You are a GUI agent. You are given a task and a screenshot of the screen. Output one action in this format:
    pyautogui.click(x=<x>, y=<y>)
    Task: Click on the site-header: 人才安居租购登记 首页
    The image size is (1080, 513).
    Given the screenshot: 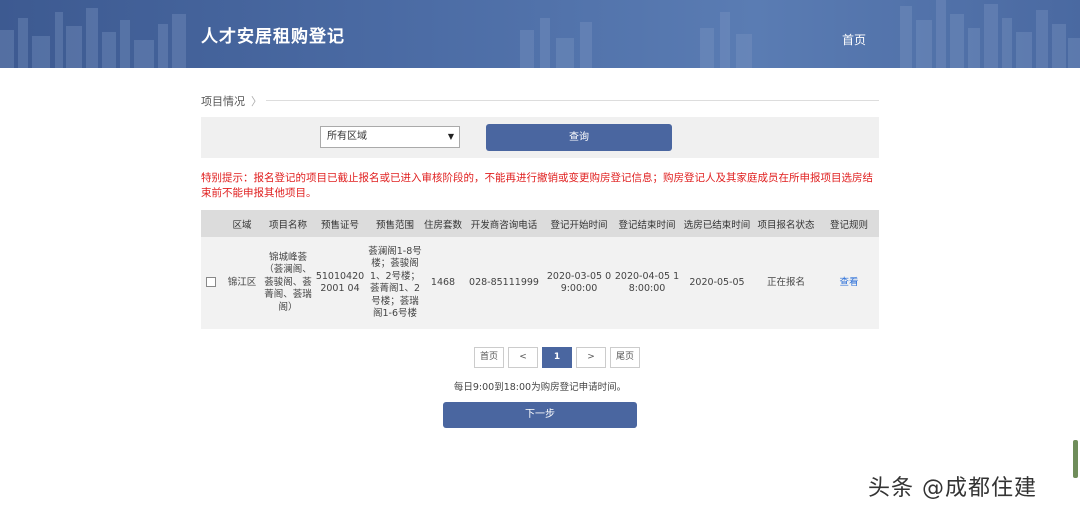 What is the action you would take?
    pyautogui.click(x=540, y=34)
    